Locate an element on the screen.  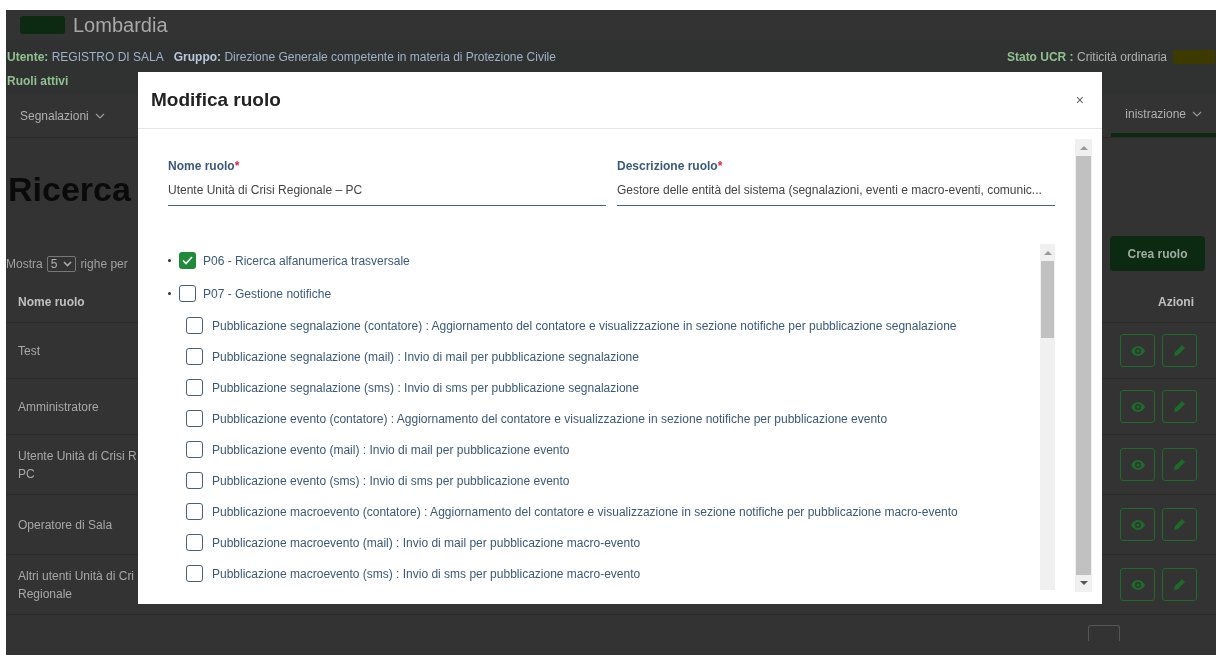
table-cell-text: Amministratore is located at coordinates (59, 407).